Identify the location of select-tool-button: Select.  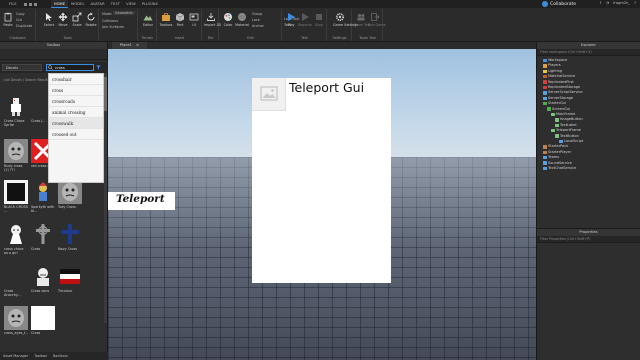
(49, 19).